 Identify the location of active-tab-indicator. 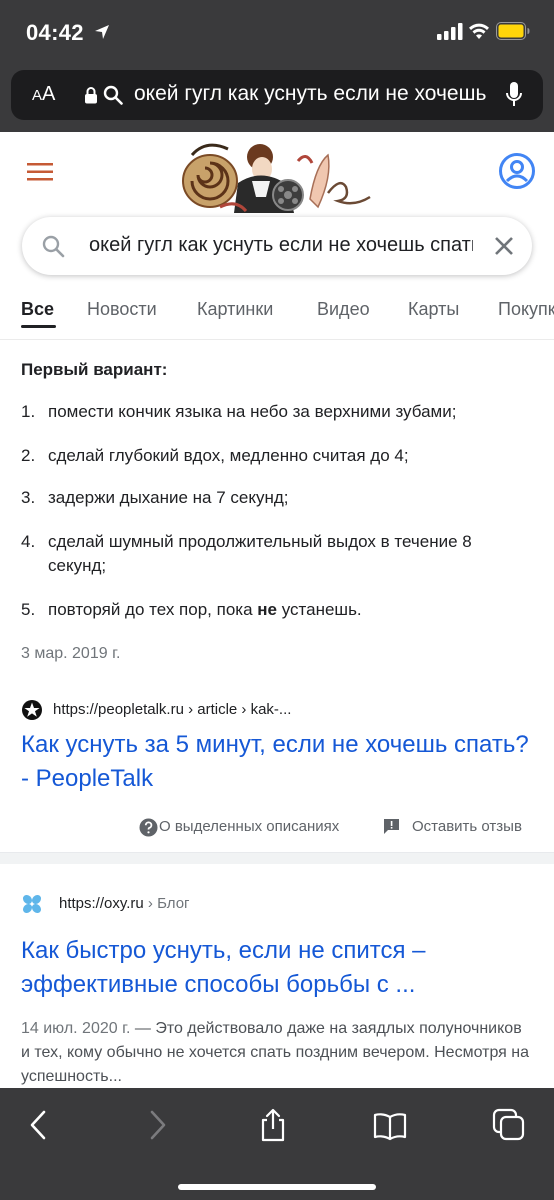
(38, 326).